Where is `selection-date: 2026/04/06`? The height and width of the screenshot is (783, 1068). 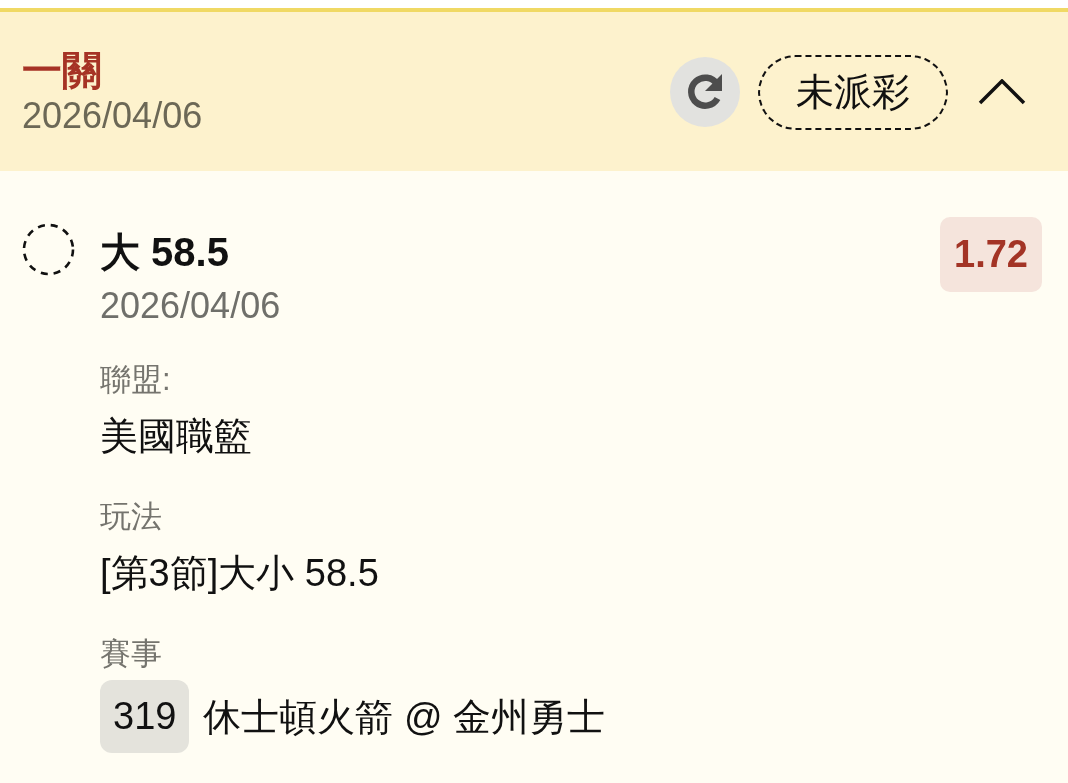
selection-date: 2026/04/06 is located at coordinates (190, 306).